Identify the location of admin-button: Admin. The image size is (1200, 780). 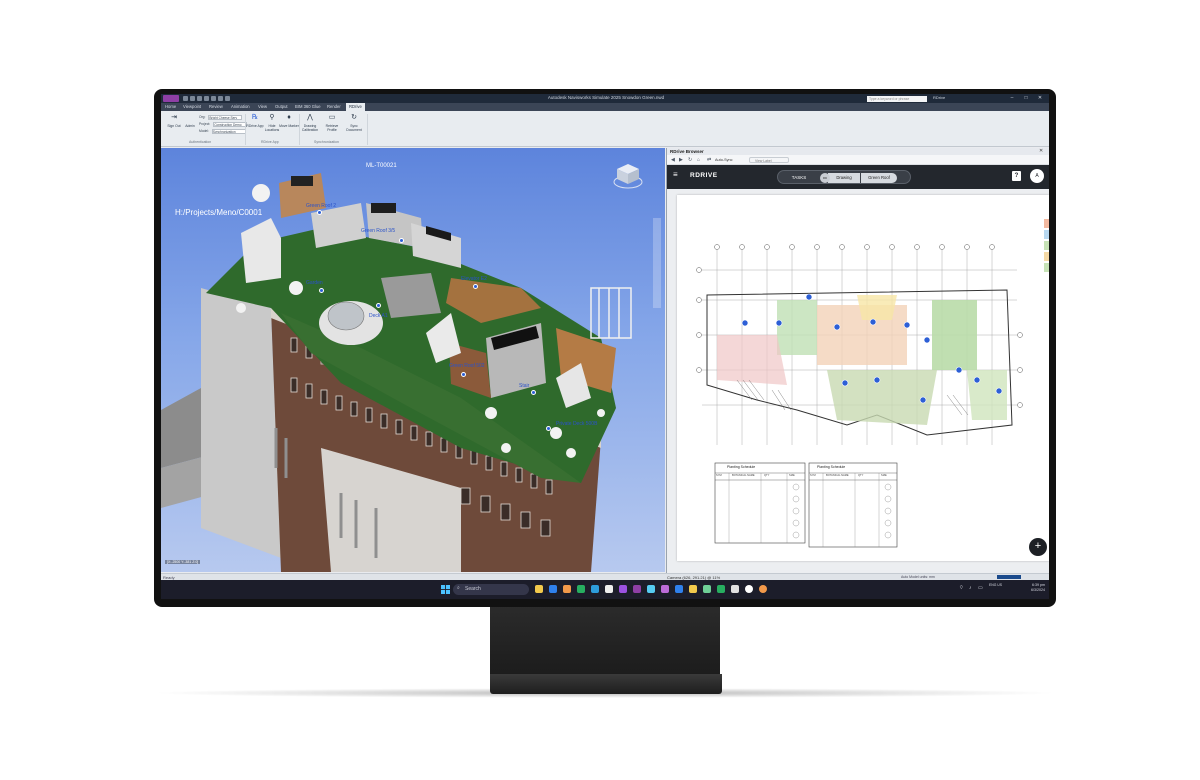
(190, 126).